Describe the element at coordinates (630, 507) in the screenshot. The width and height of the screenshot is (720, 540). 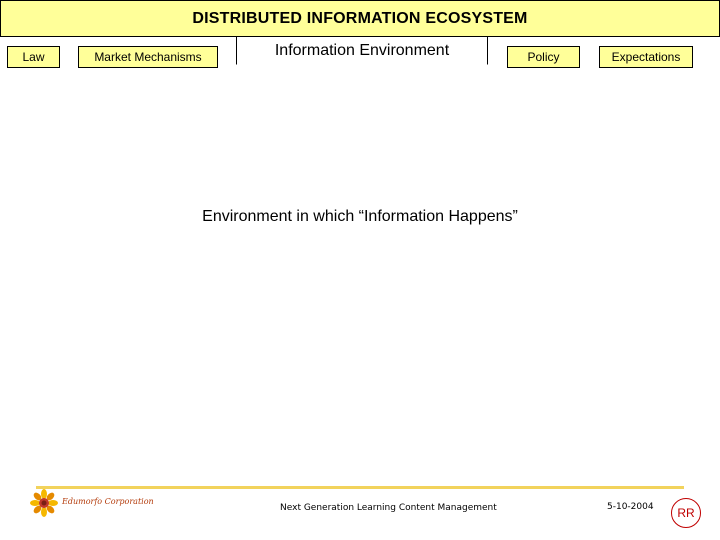
I see `footer-date: 5-10-2004` at that location.